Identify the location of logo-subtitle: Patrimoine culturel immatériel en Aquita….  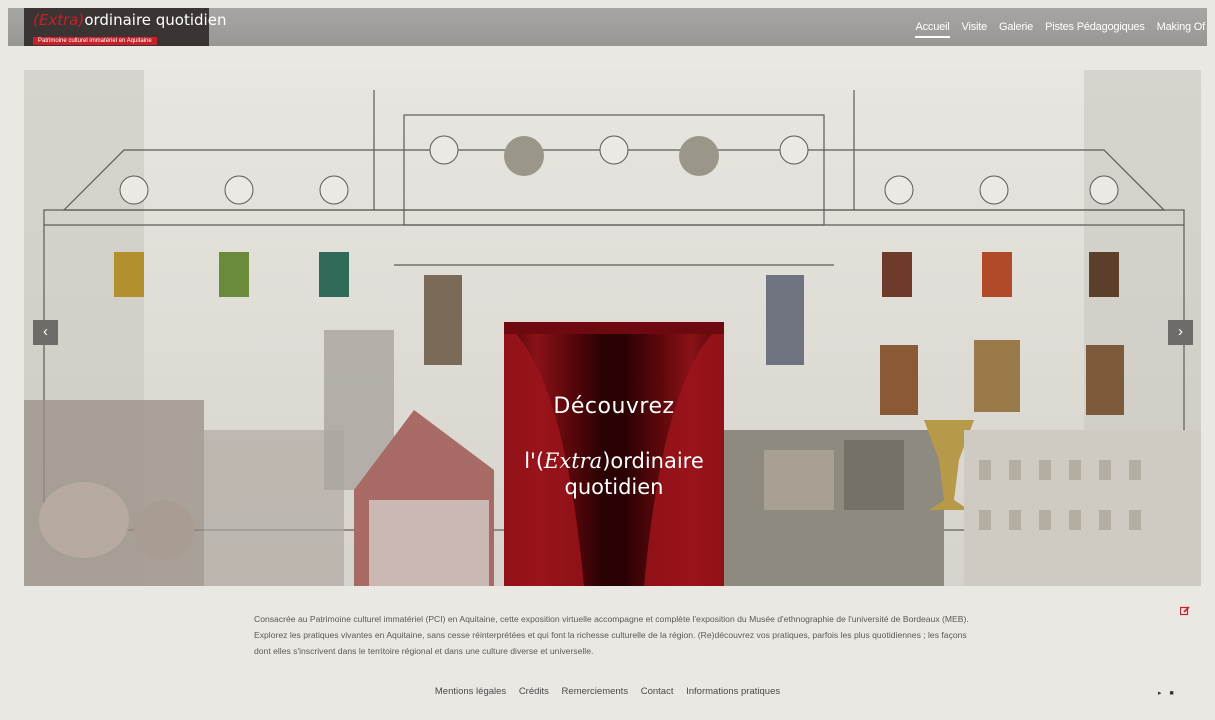
(95, 41).